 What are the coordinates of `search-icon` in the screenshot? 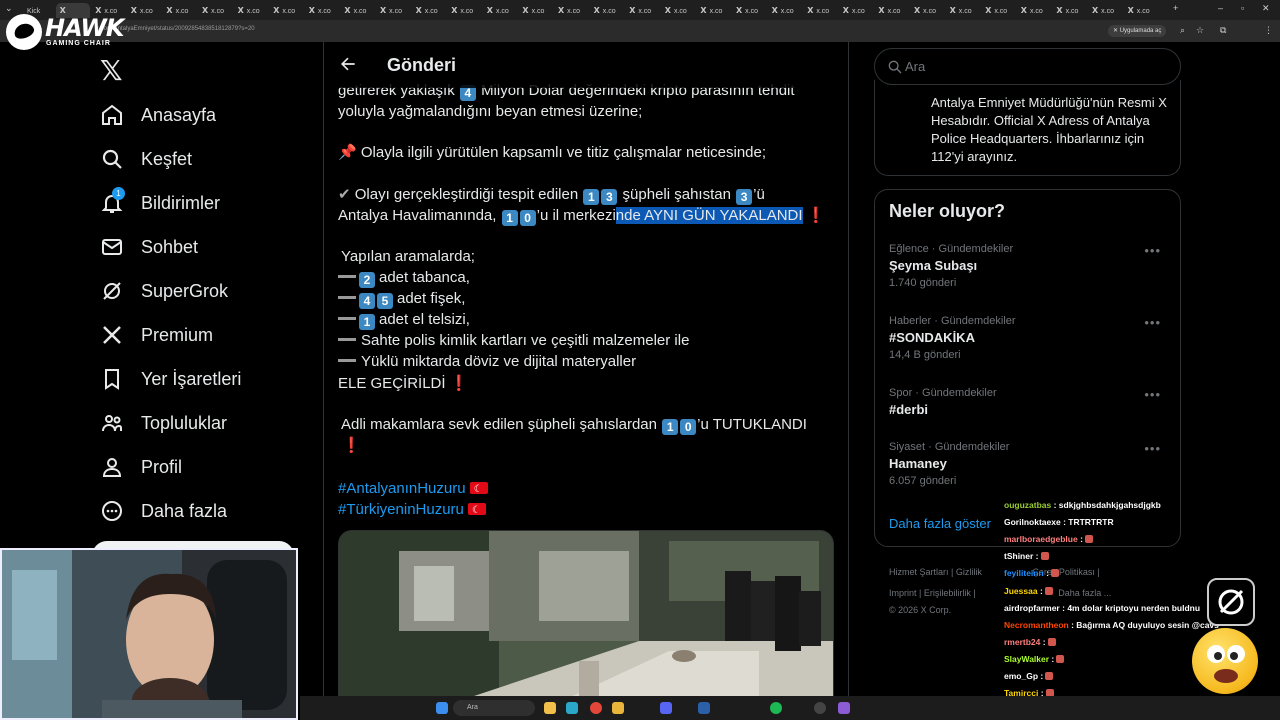 It's located at (112, 159).